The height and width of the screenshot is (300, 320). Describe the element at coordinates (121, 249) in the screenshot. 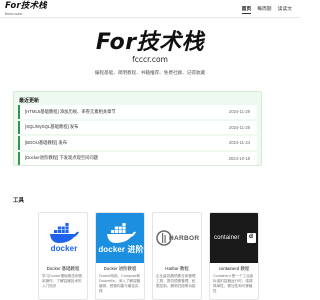

I see `docker-advanced-logo-text: docker 进阶` at that location.